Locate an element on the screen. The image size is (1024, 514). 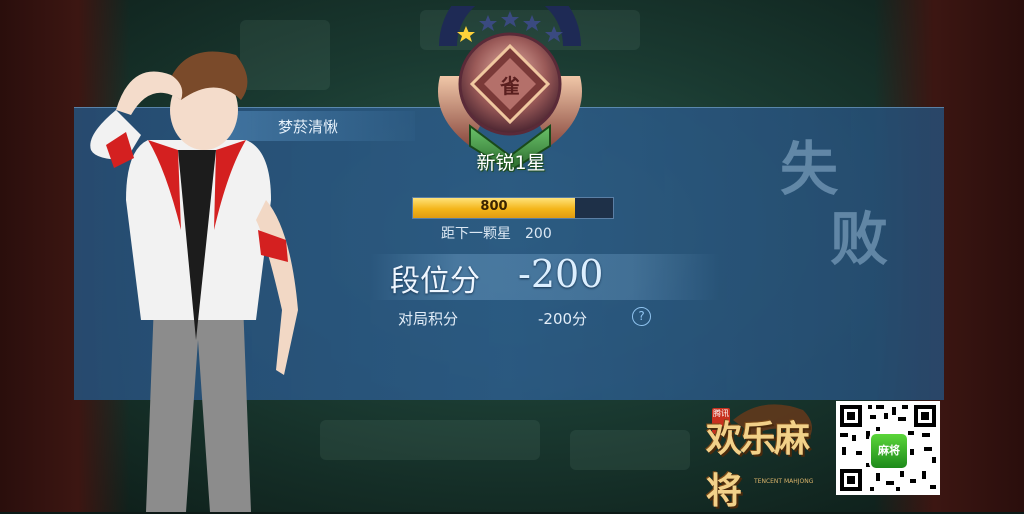
match-score-label: 对局积分 is located at coordinates (428, 319).